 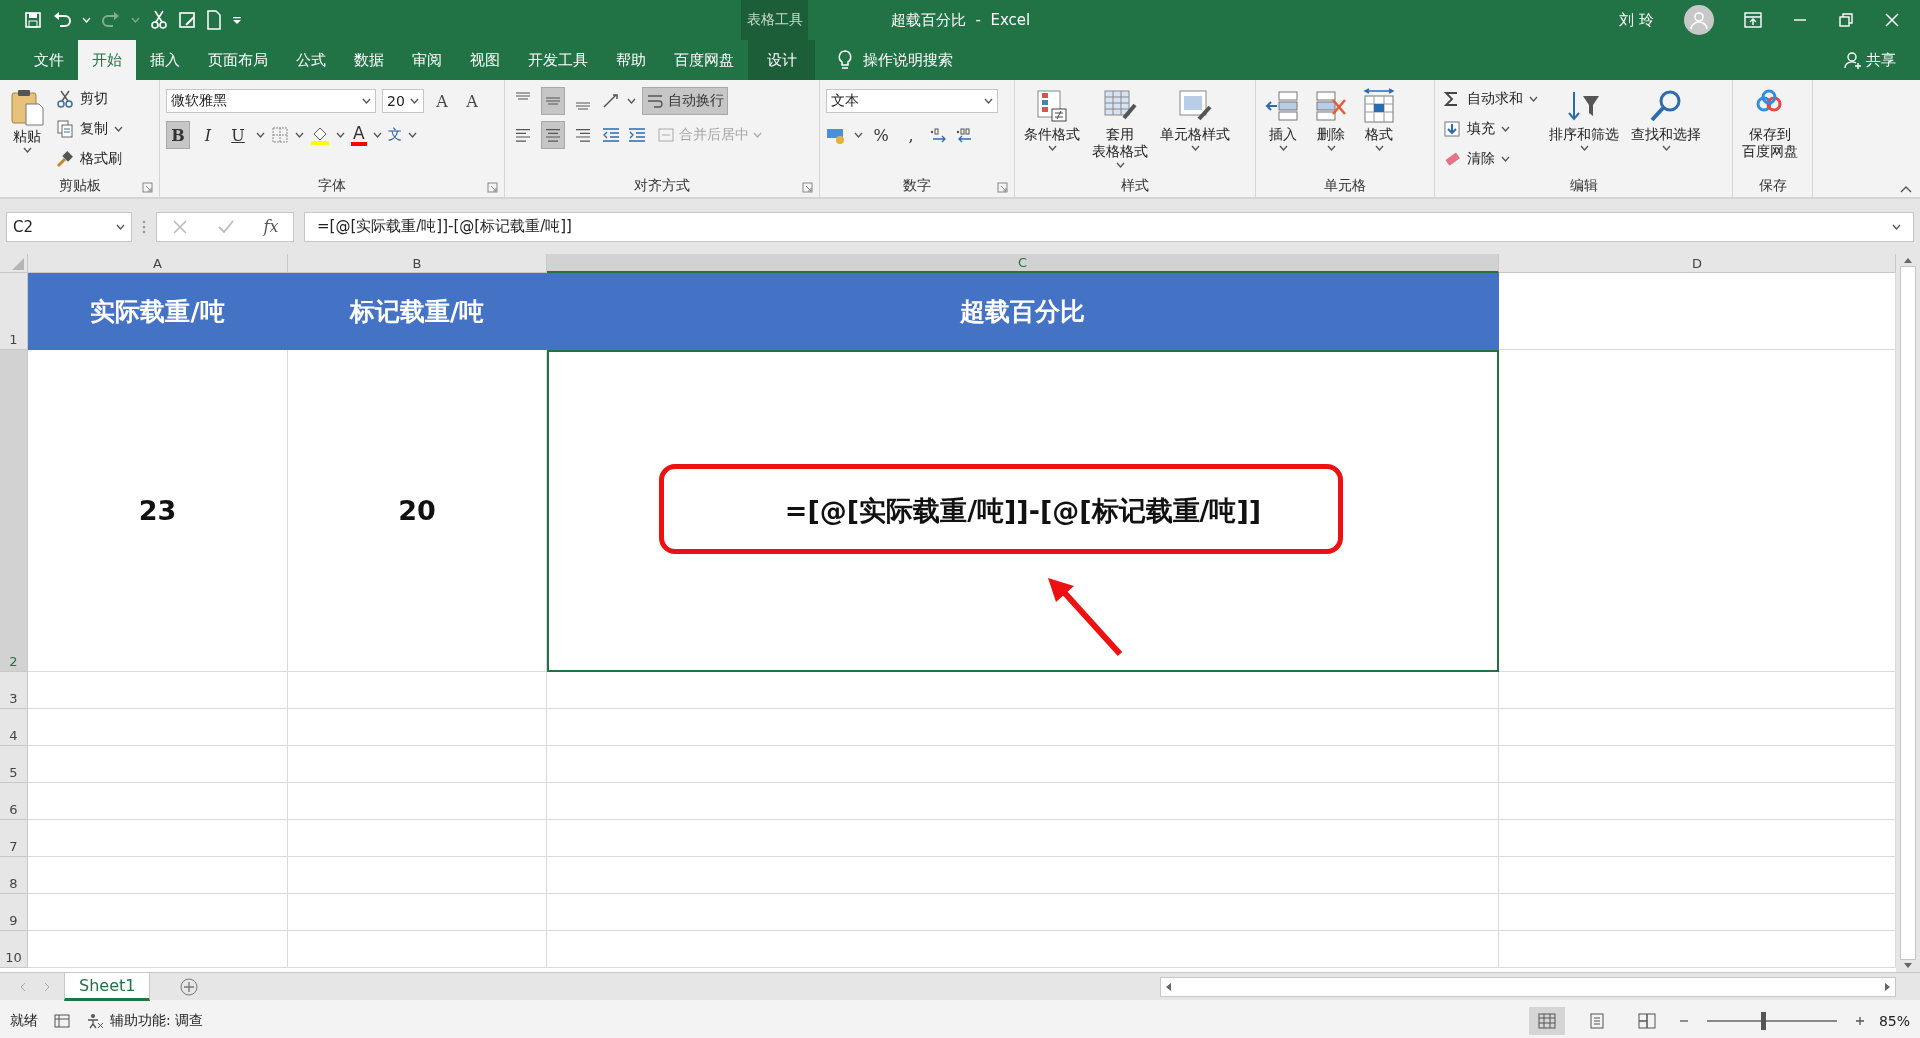 I want to click on ribbon-button: 套用 表格格式, so click(x=1120, y=130).